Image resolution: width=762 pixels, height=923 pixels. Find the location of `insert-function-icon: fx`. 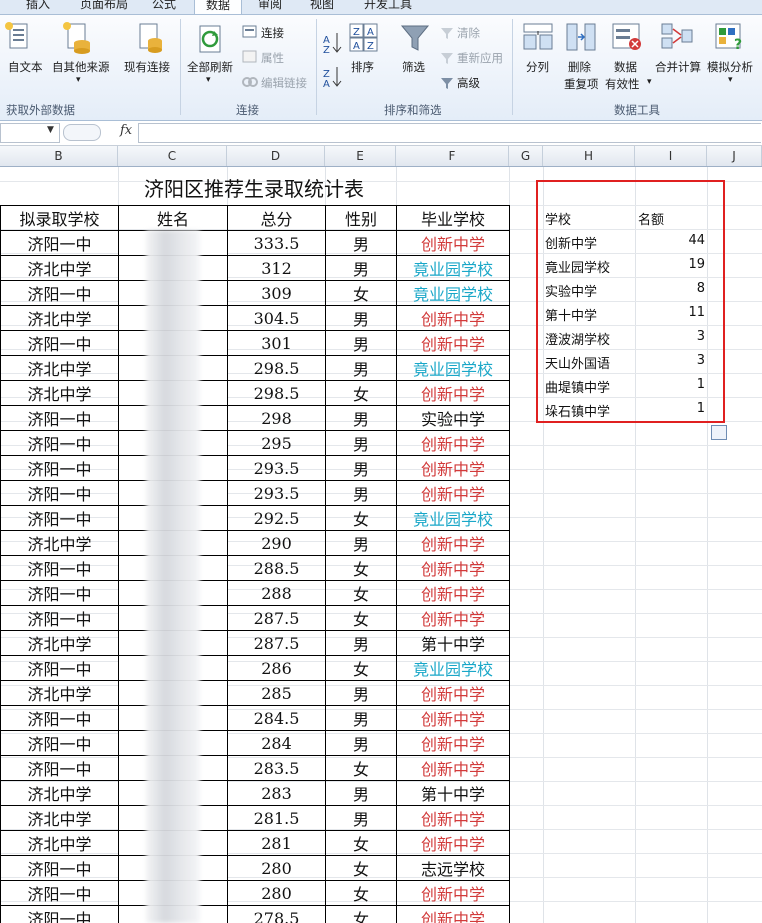

insert-function-icon: fx is located at coordinates (126, 130).